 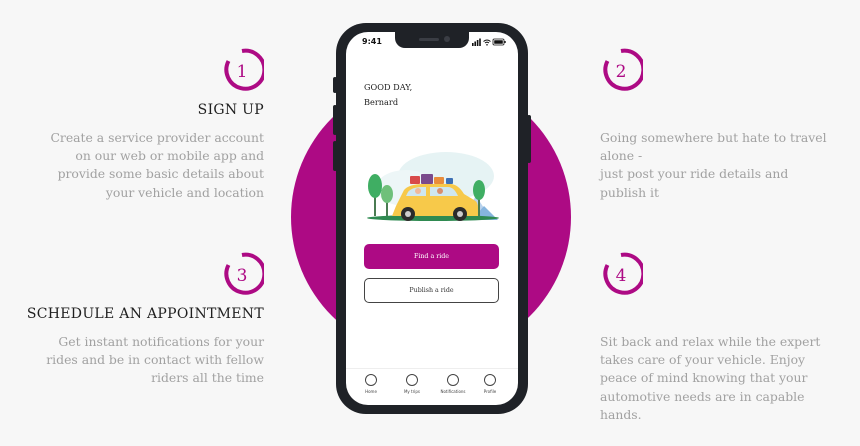 I want to click on step-1-title: SIGN UP, so click(x=230, y=110).